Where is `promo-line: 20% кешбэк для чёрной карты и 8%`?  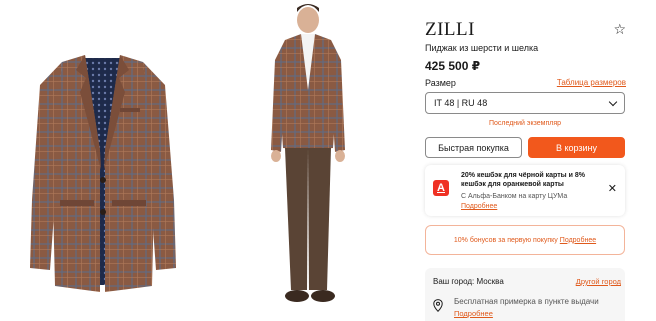 promo-line: 20% кешбэк для чёрной карты и 8% is located at coordinates (523, 175).